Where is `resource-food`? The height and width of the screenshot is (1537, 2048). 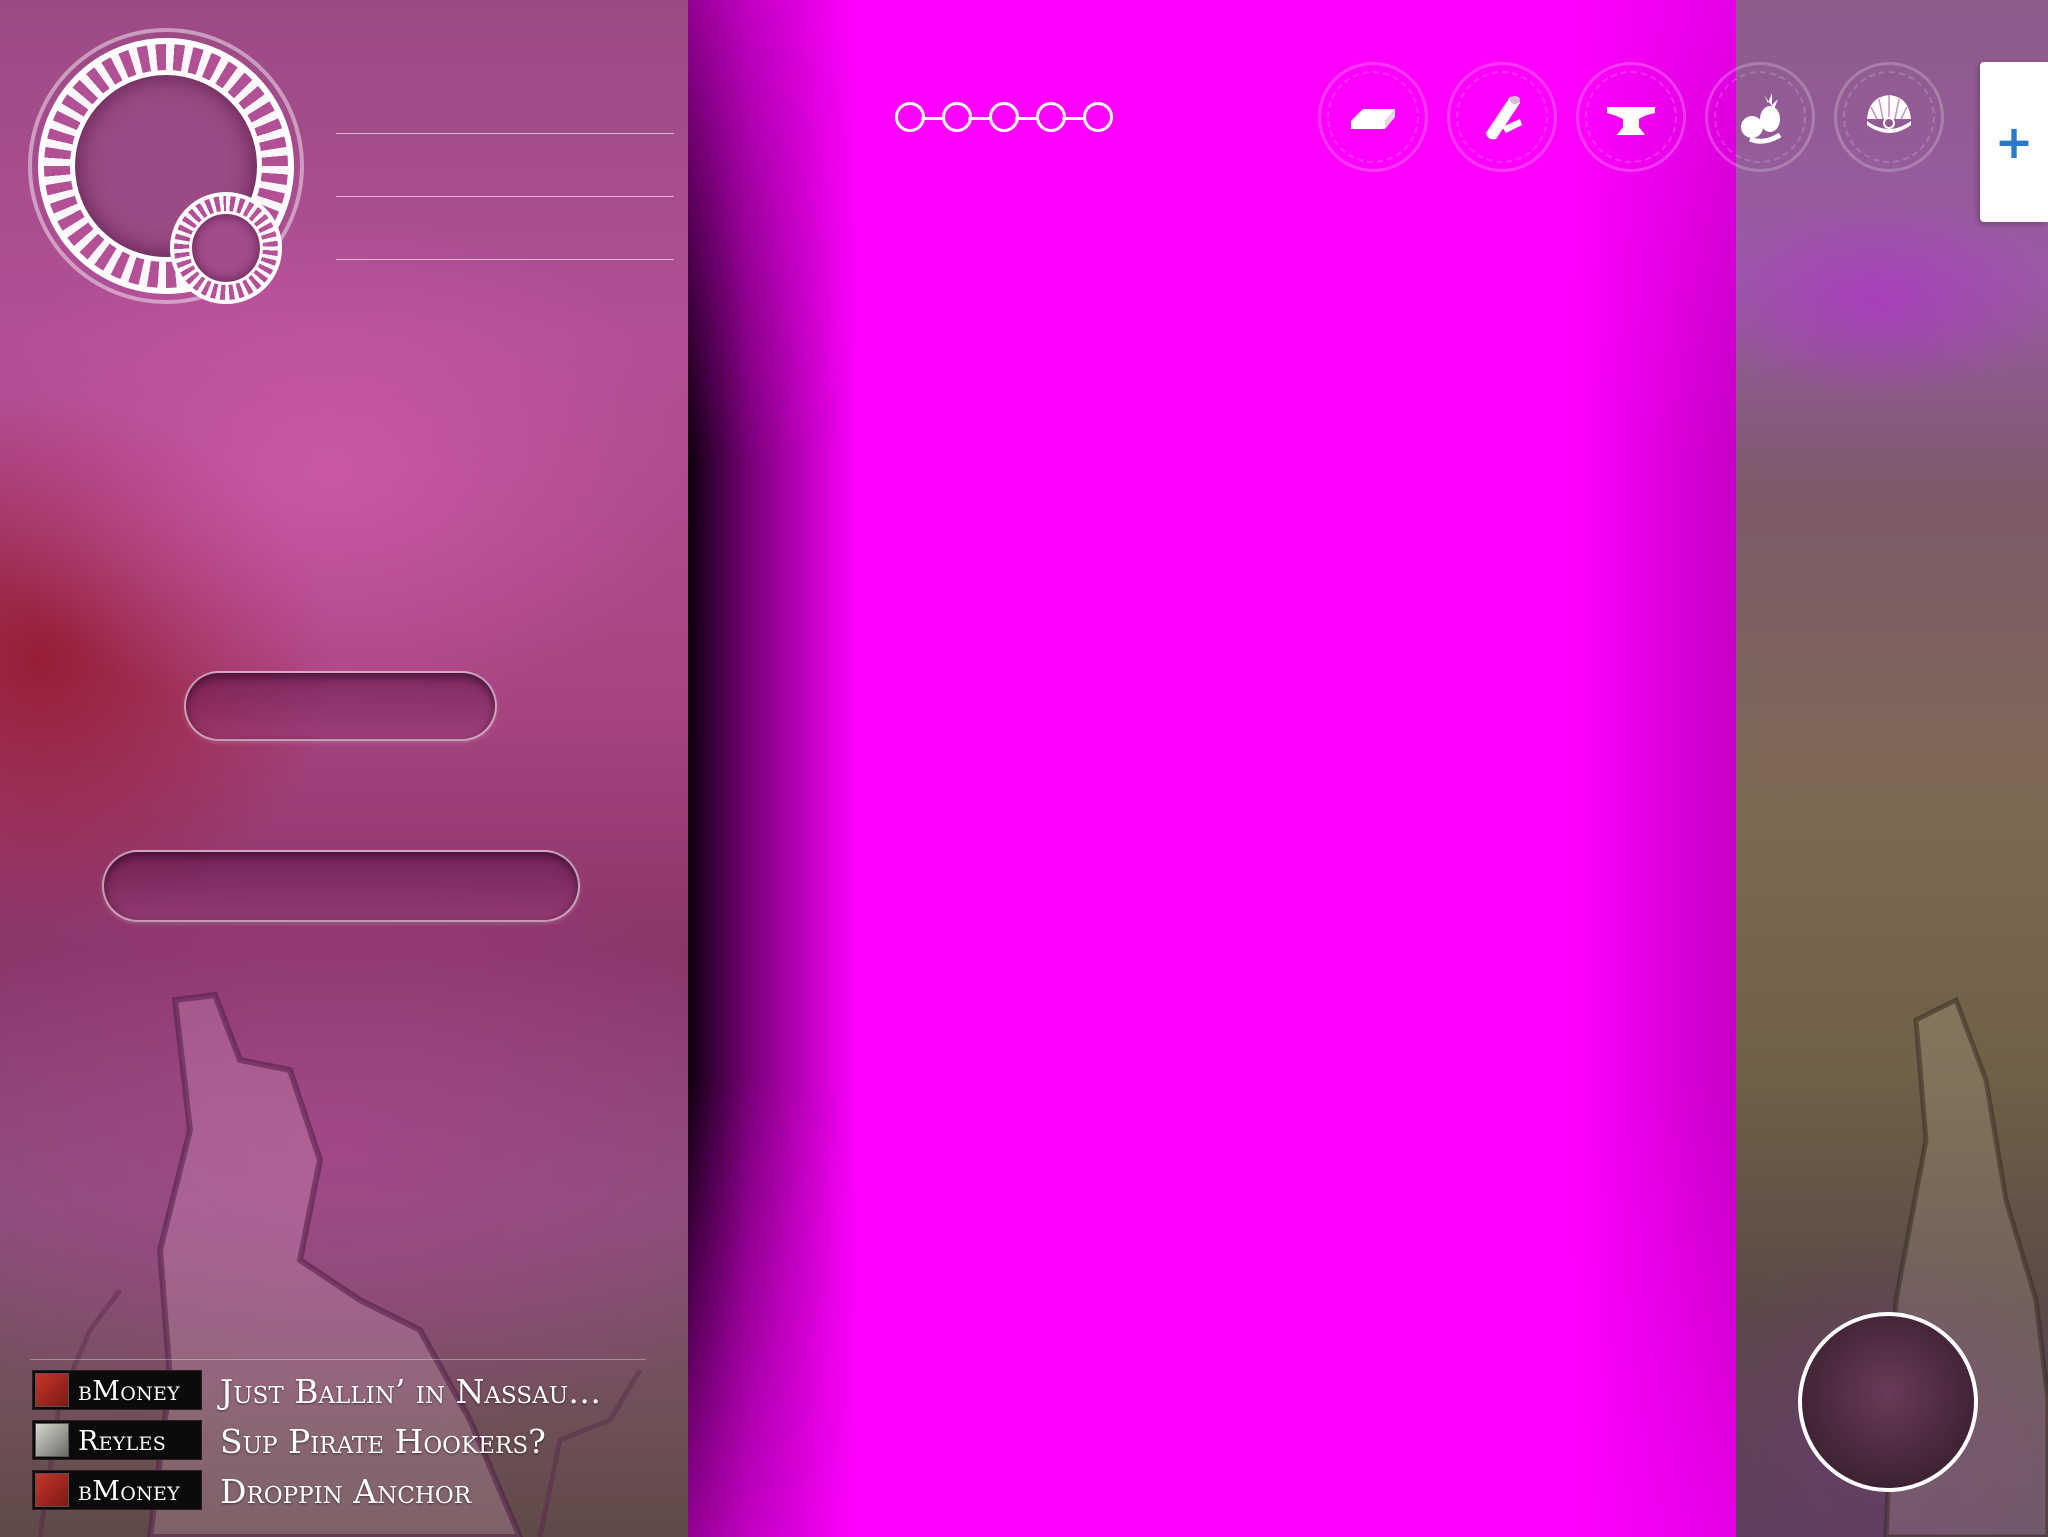 resource-food is located at coordinates (1760, 117).